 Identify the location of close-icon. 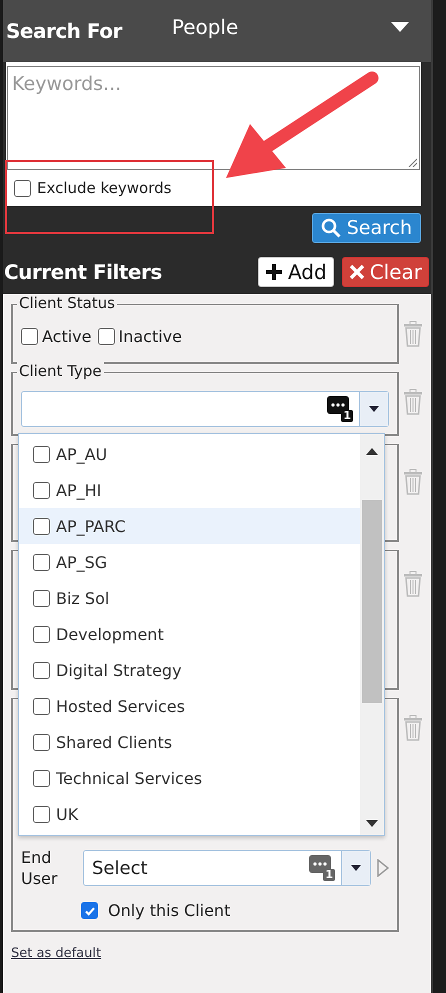
(356, 272).